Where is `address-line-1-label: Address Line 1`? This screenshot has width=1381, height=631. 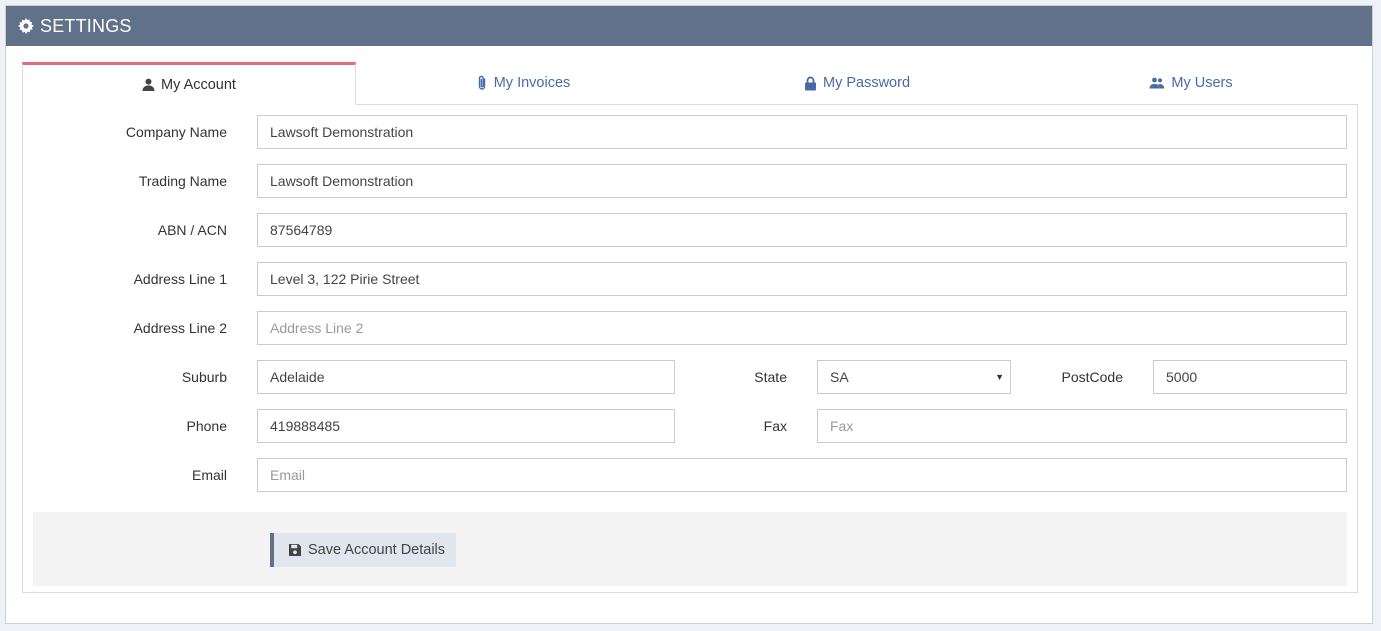
address-line-1-label: Address Line 1 is located at coordinates (180, 279).